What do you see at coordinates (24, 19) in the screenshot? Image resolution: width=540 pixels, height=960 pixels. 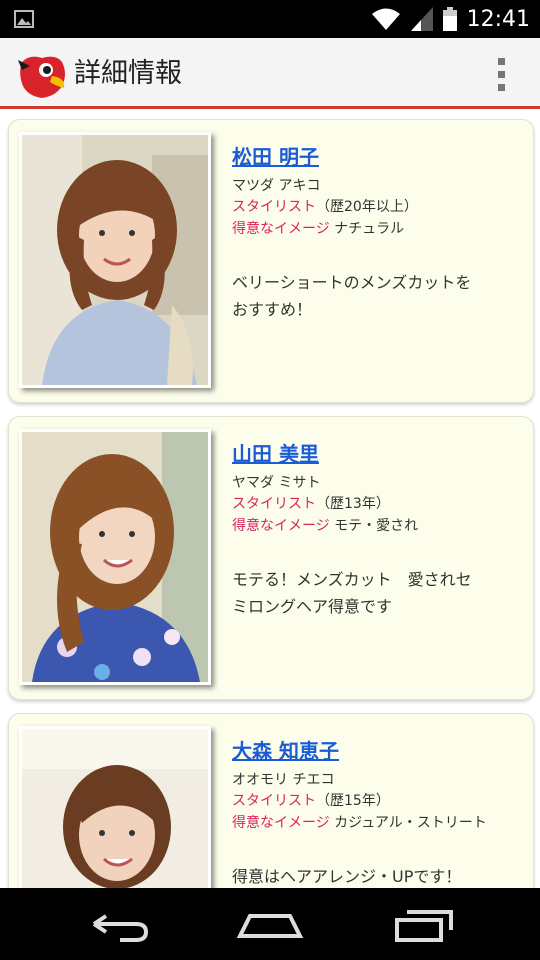 I see `image-notification-icon` at bounding box center [24, 19].